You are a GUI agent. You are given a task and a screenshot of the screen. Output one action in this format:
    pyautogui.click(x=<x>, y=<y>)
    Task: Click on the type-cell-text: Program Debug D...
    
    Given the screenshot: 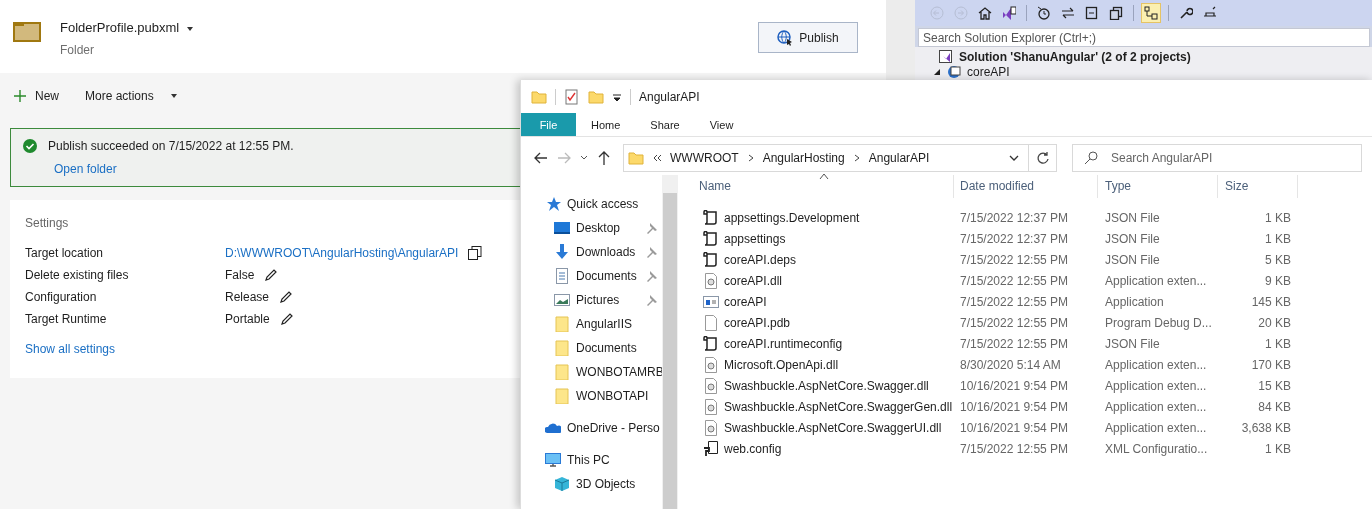 What is the action you would take?
    pyautogui.click(x=1158, y=322)
    